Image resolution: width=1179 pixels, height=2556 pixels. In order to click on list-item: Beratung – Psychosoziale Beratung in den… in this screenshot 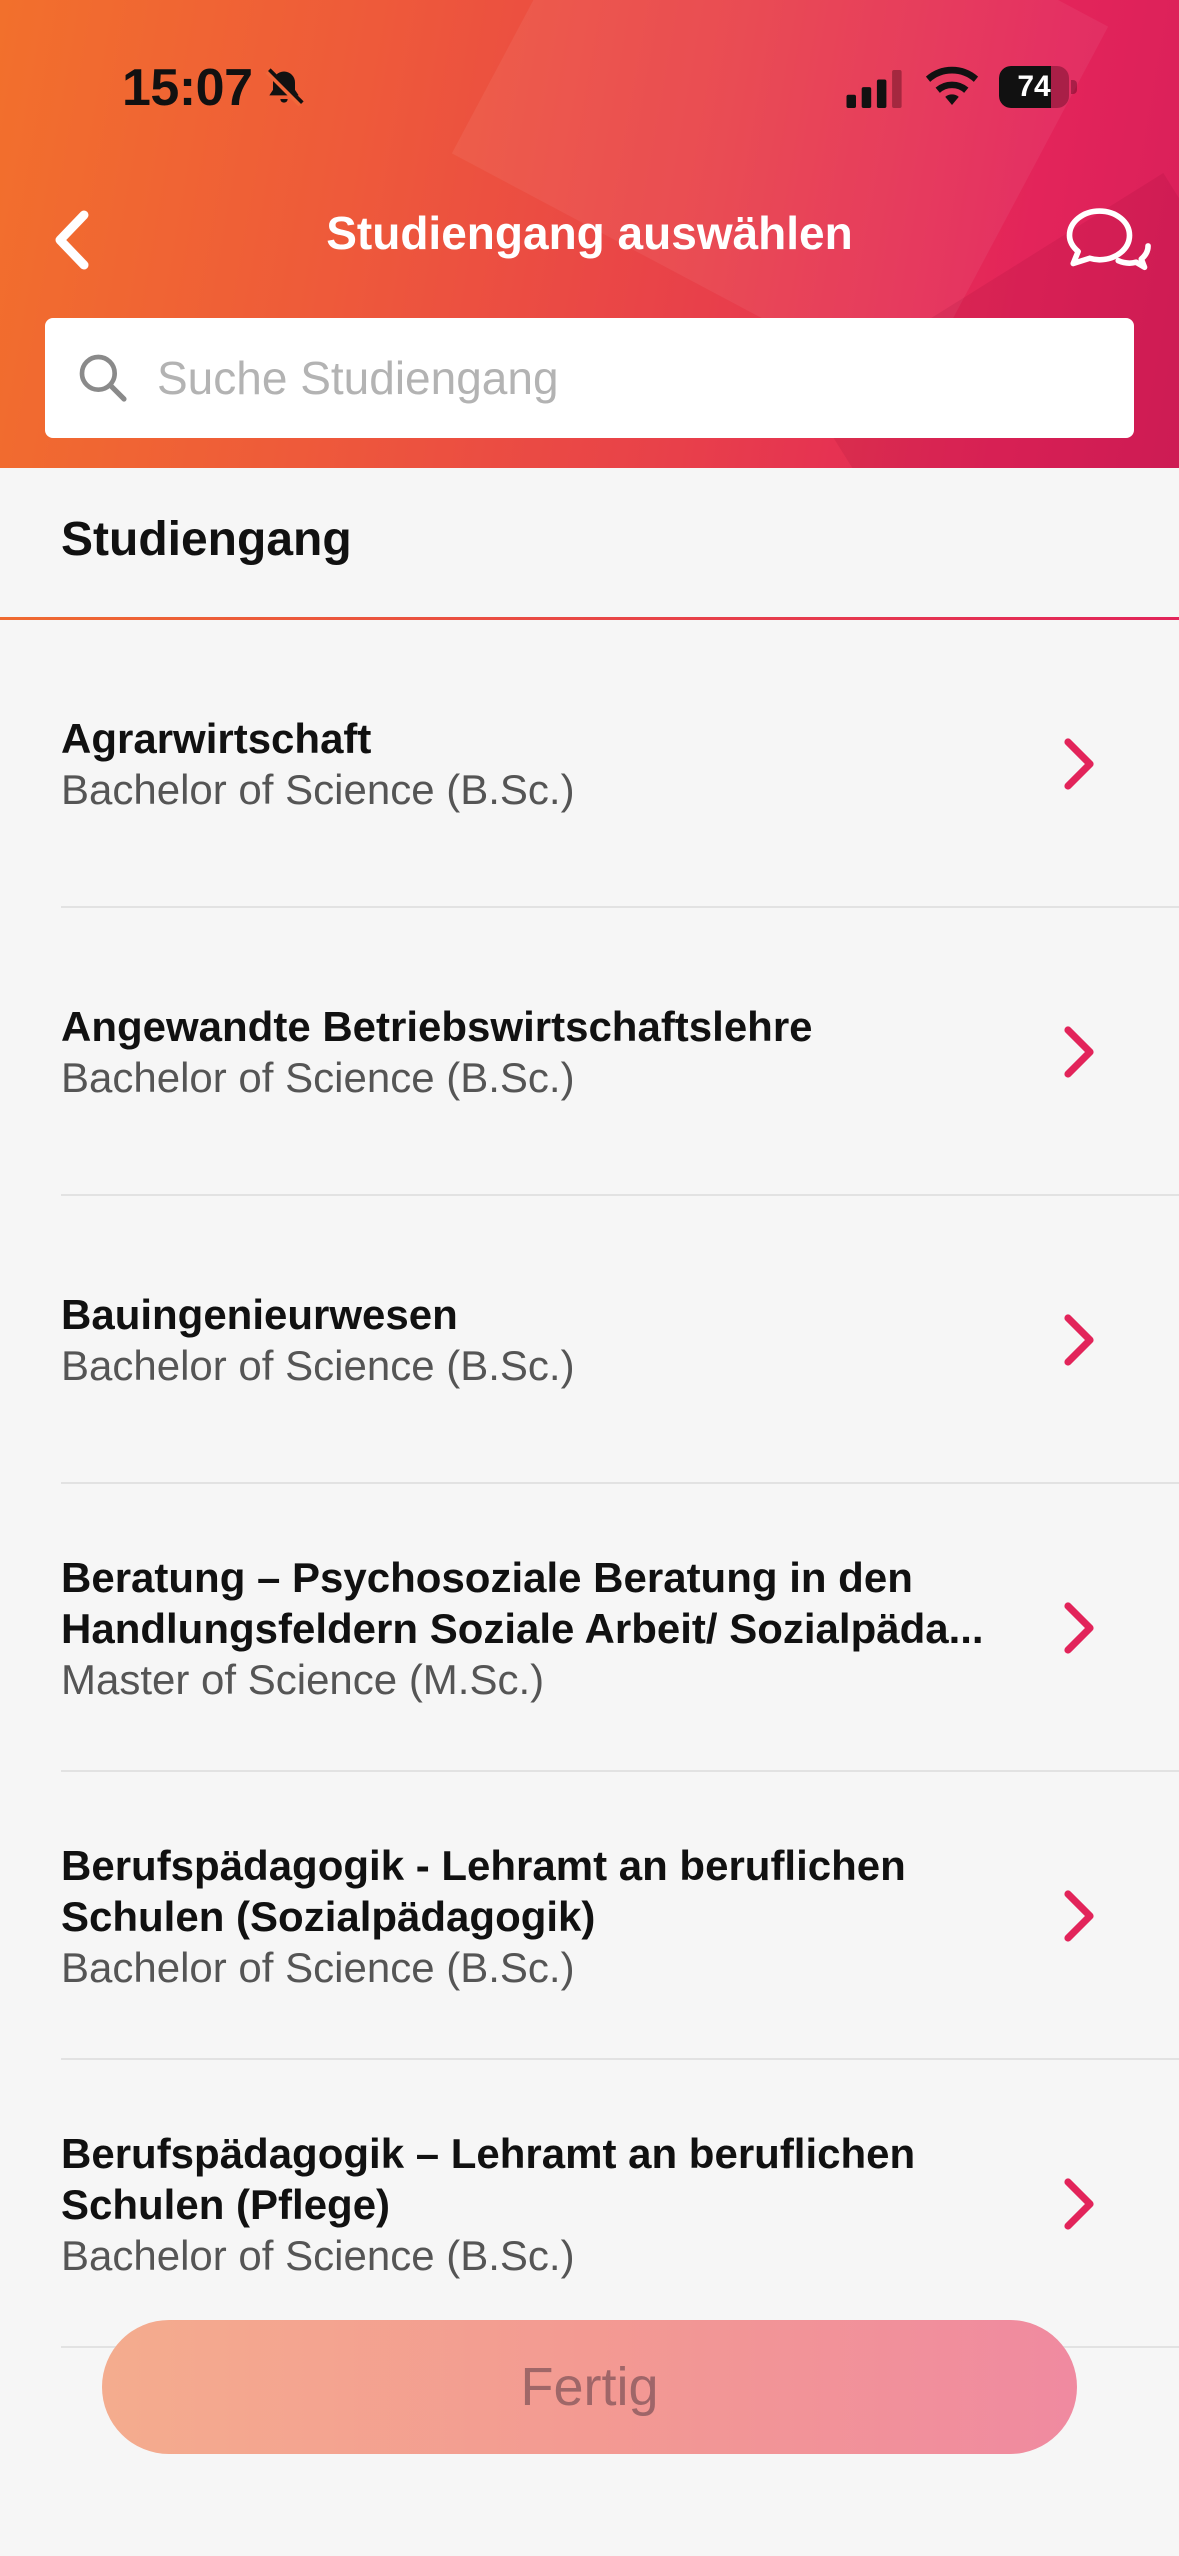, I will do `click(589, 1628)`.